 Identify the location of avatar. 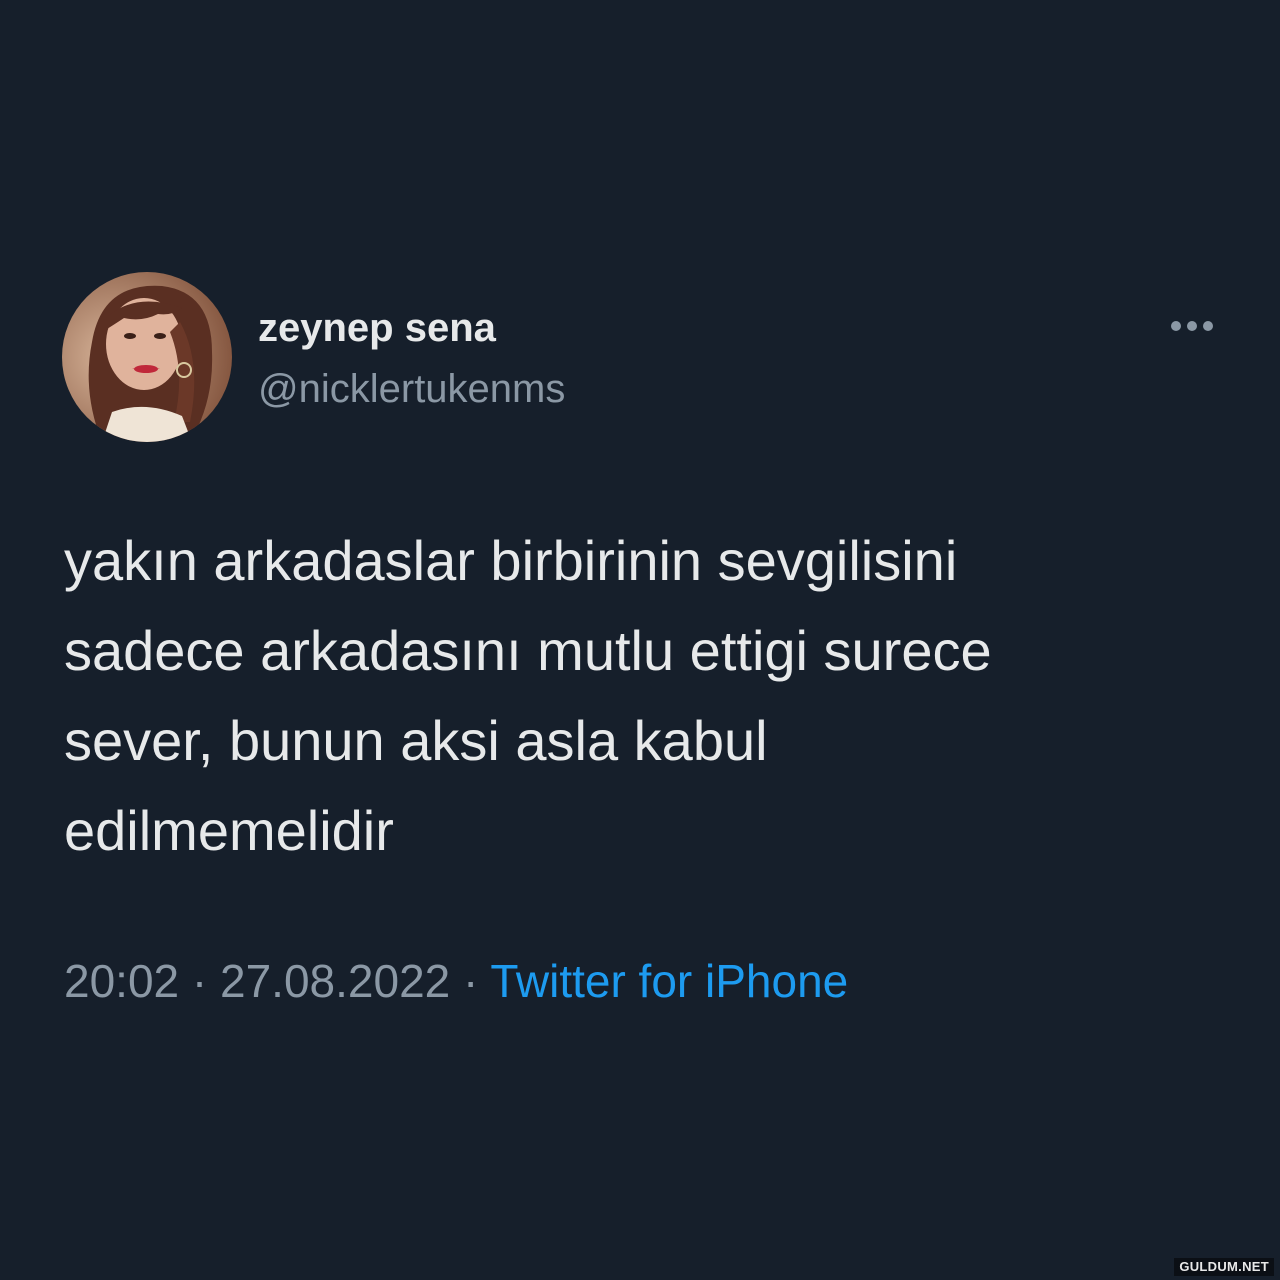
(147, 357).